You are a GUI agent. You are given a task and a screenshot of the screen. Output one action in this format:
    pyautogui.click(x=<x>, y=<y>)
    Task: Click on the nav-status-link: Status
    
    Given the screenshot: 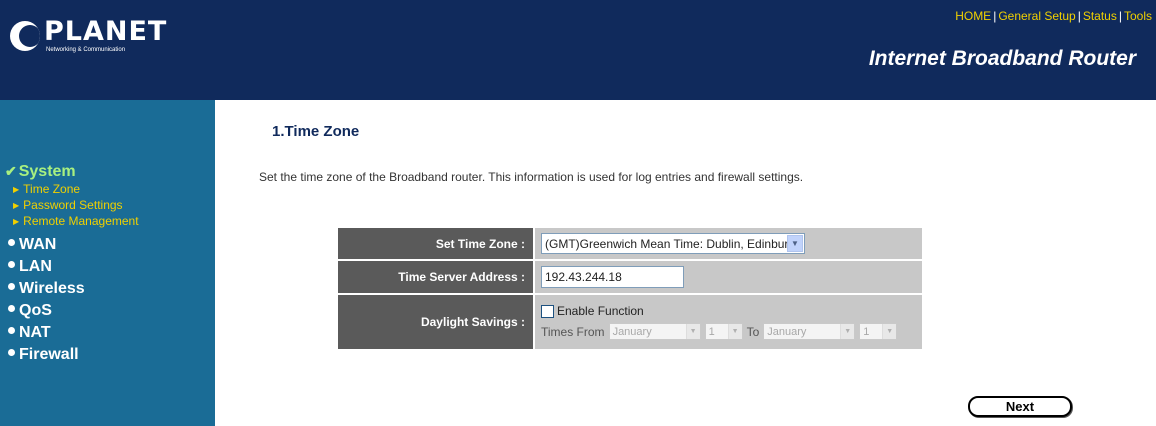 What is the action you would take?
    pyautogui.click(x=1100, y=16)
    